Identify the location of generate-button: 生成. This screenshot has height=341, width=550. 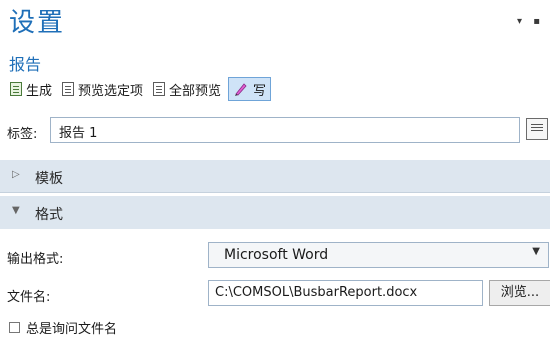
(31, 89).